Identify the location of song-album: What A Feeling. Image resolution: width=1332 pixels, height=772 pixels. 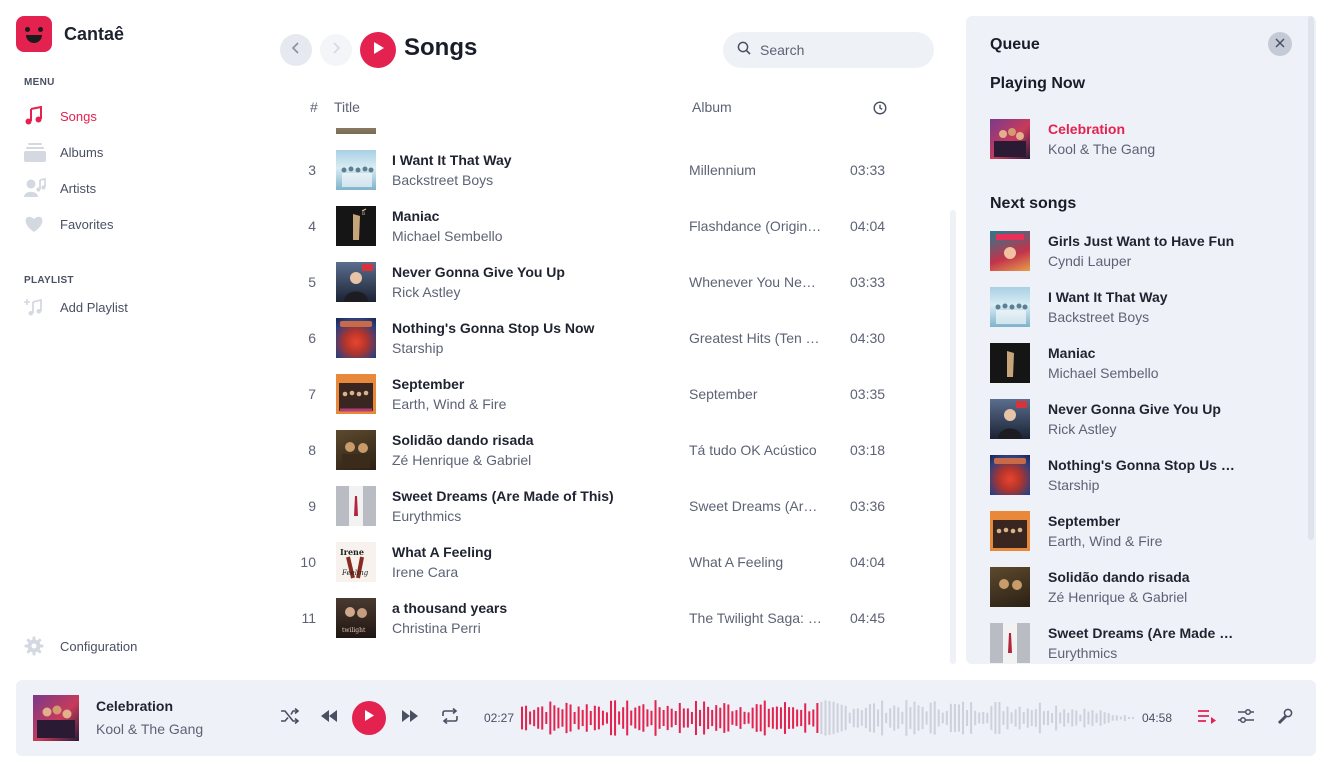
(756, 562).